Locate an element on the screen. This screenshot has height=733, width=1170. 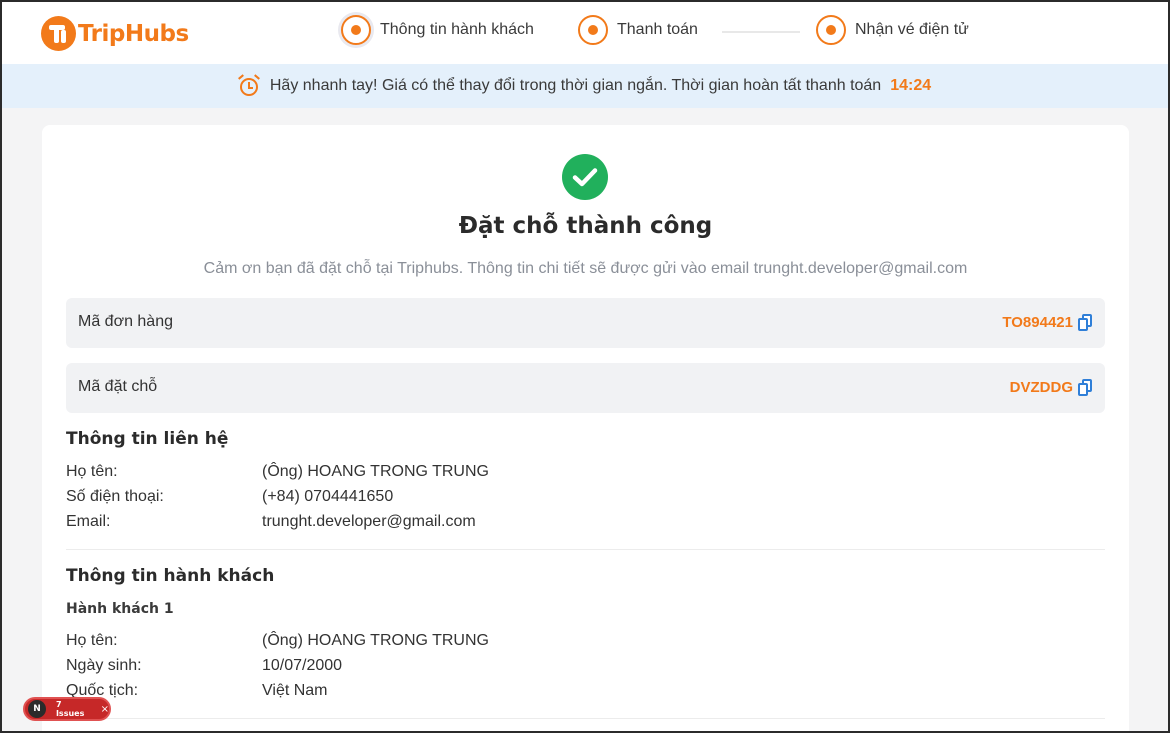
dev-issues-badge: N 7 Issues × is located at coordinates (67, 709).